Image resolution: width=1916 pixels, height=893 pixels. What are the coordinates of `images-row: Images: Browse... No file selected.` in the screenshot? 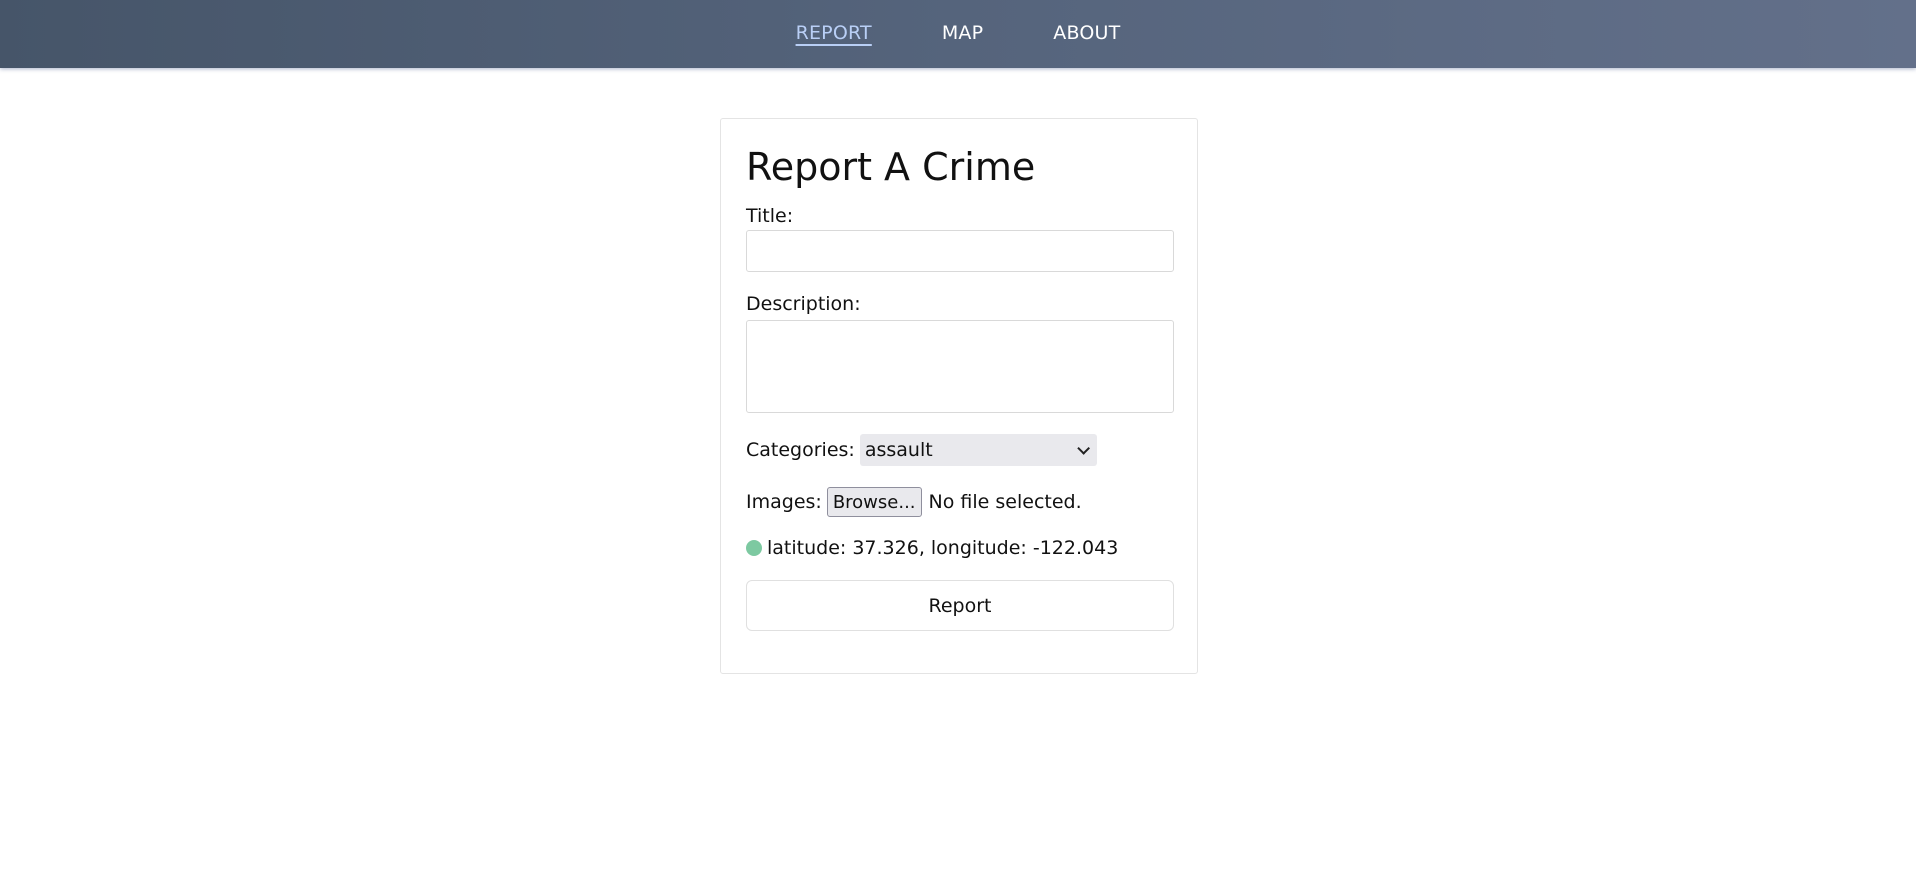 It's located at (959, 502).